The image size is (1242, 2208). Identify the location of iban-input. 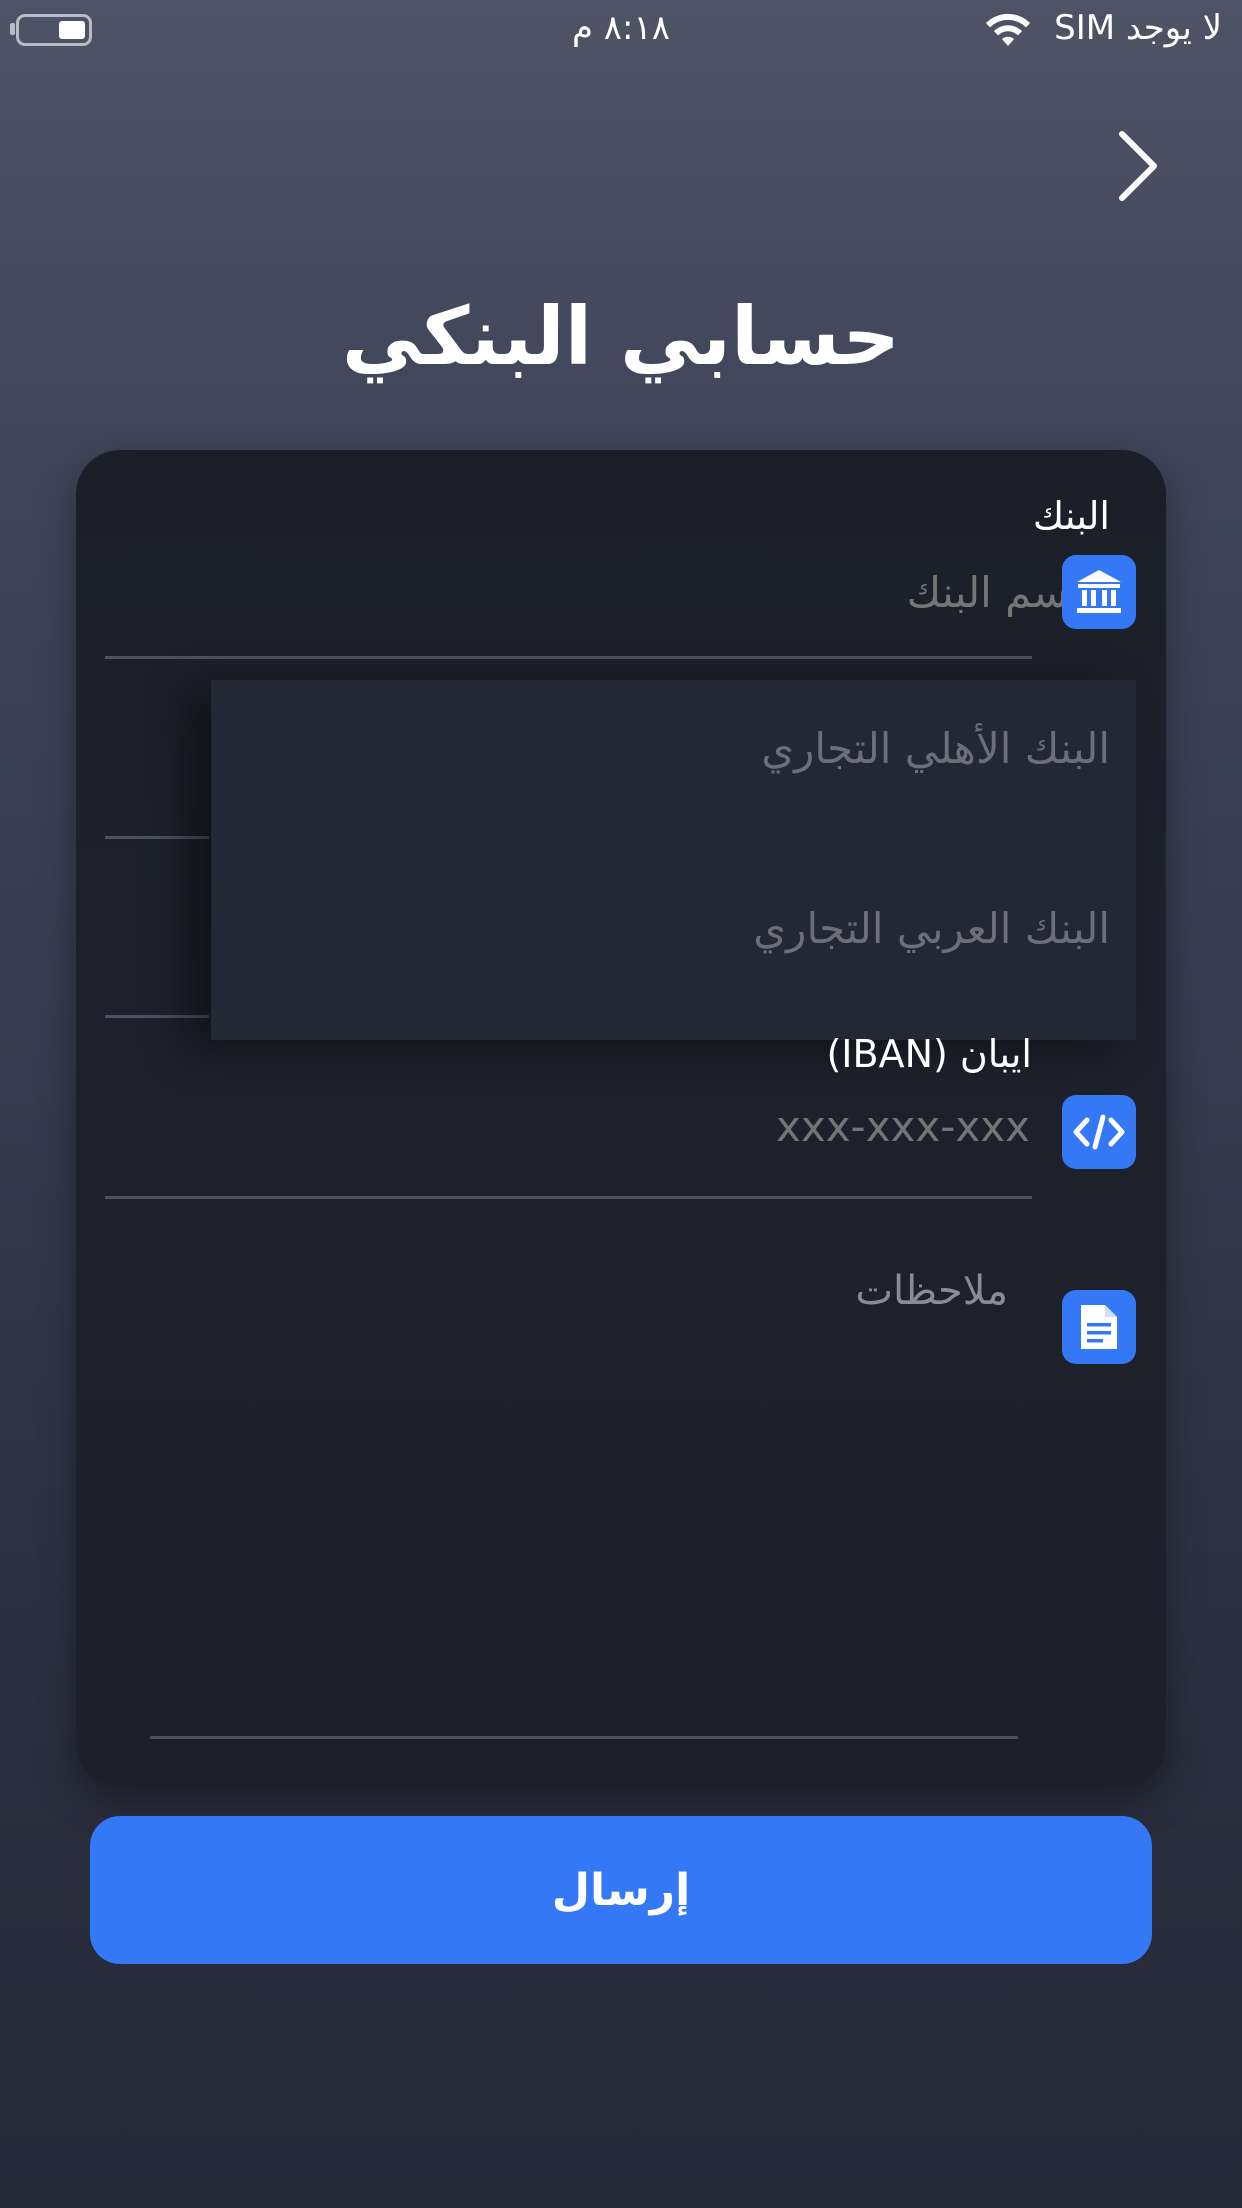
(568, 1126).